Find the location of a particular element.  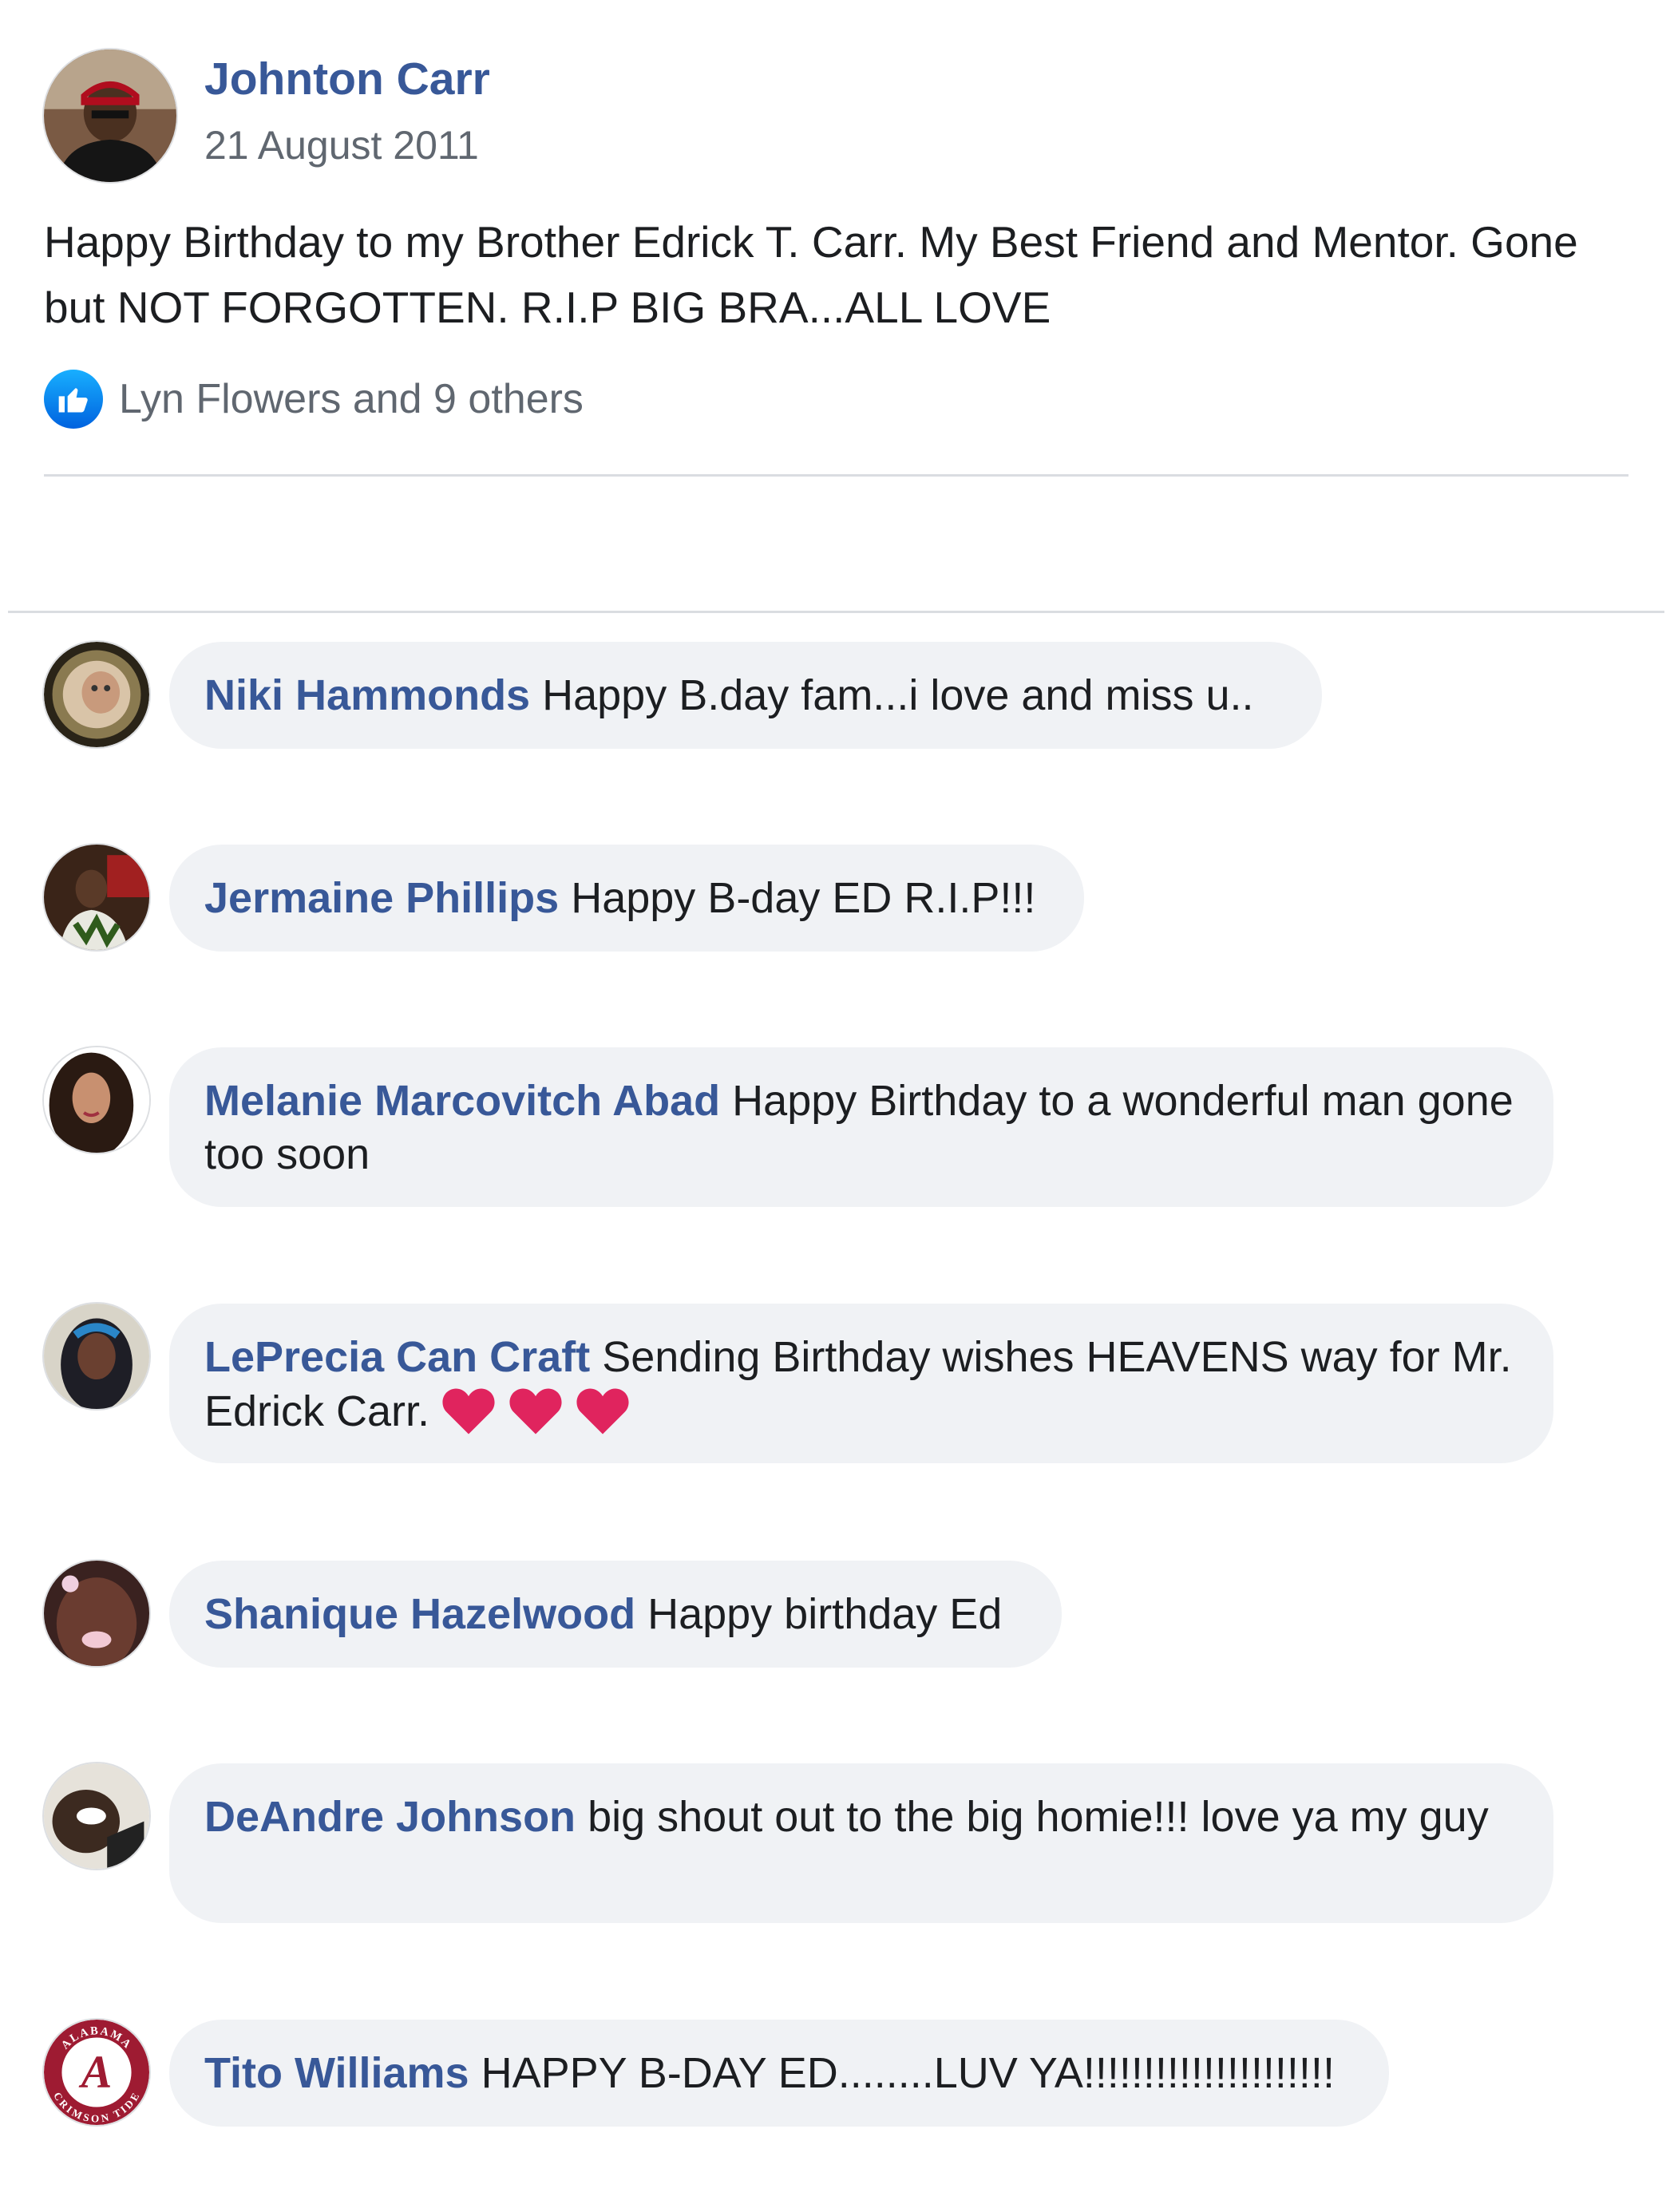

commenter-name: Shanique Hazelwood is located at coordinates (420, 1614).